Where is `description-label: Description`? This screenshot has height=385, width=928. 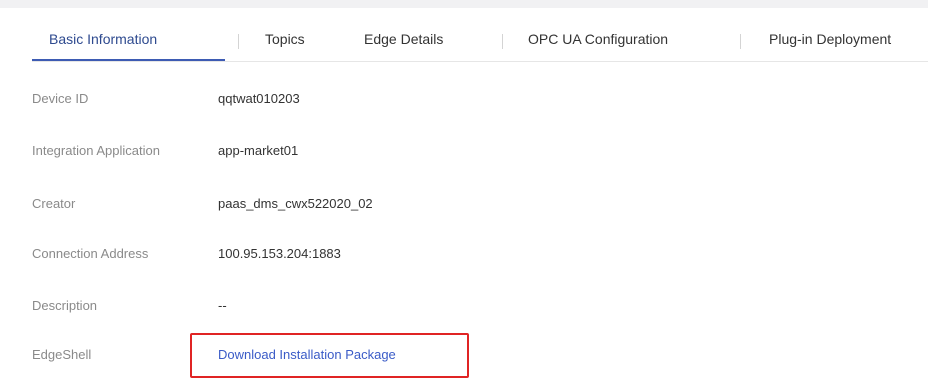 description-label: Description is located at coordinates (65, 305).